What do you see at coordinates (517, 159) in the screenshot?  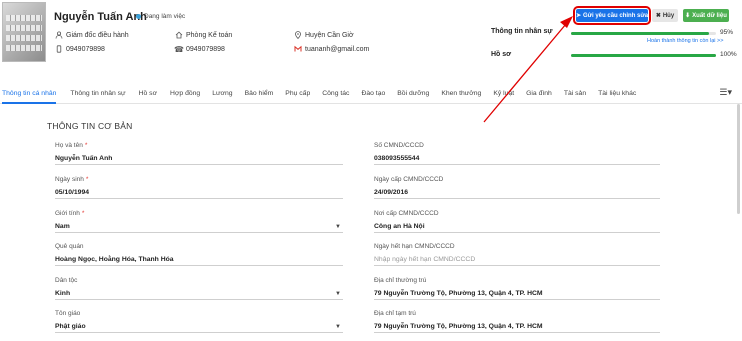 I see `id-number-input: 038093555544` at bounding box center [517, 159].